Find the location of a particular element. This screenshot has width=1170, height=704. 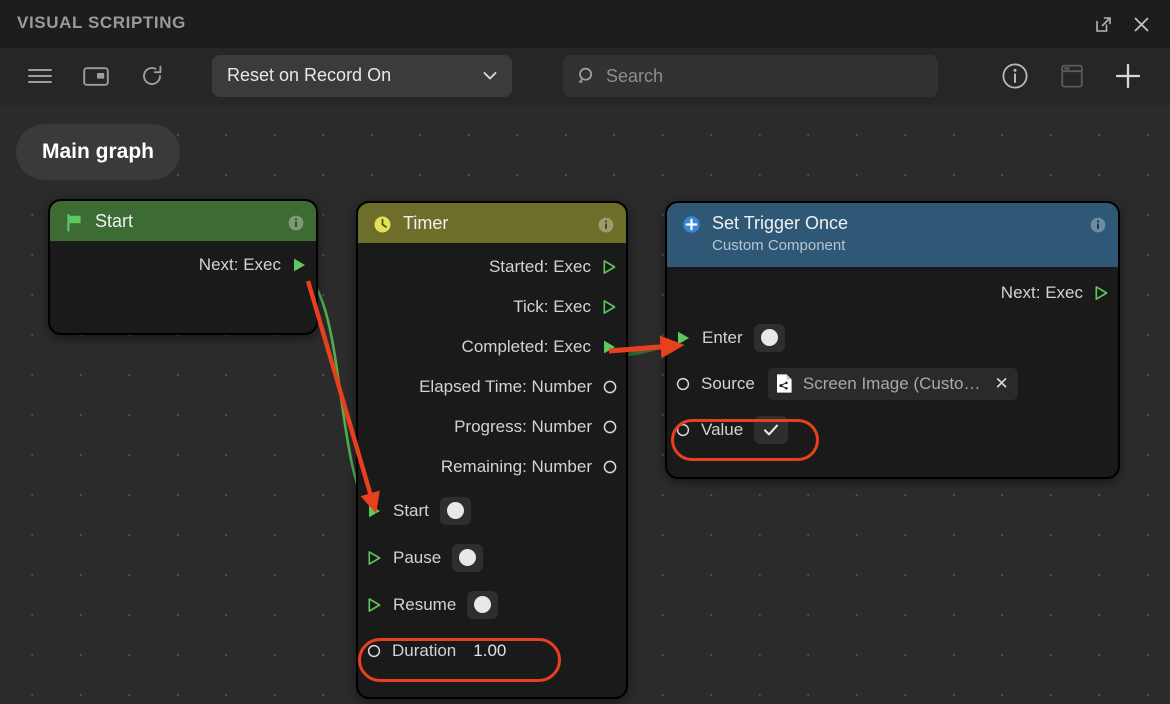

external-link-icon is located at coordinates (1103, 24).